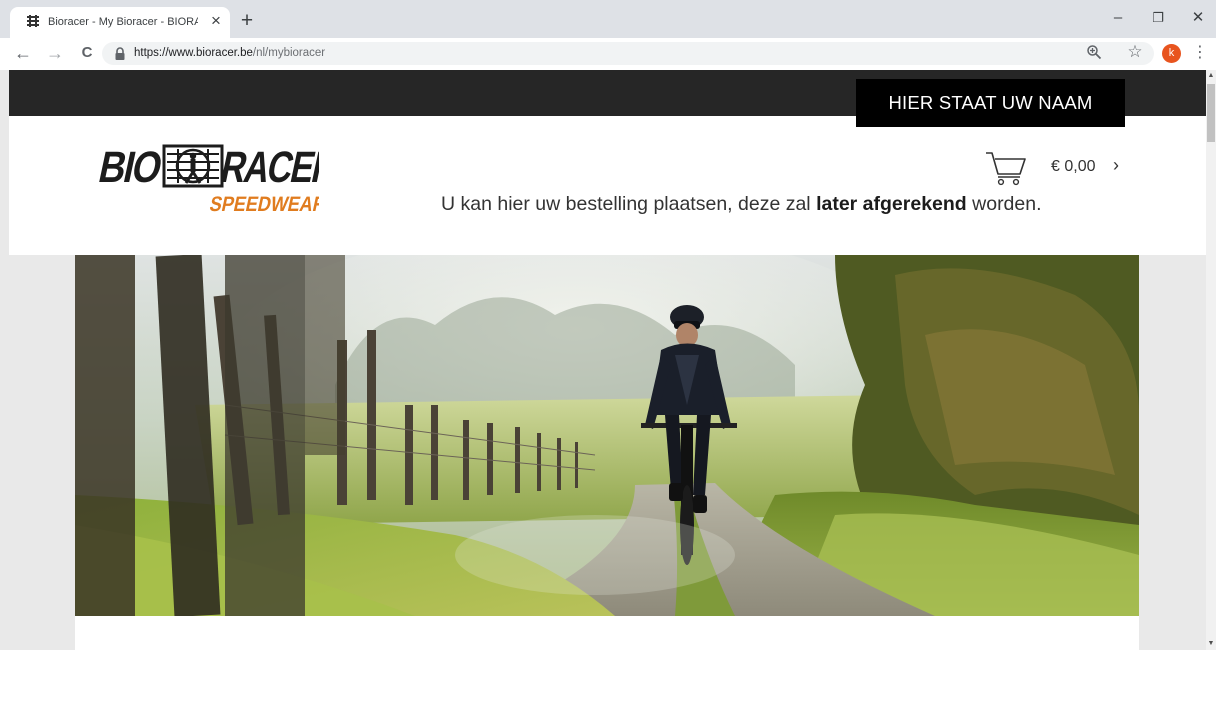 The width and height of the screenshot is (1216, 702). I want to click on notice-text-after: worden., so click(1004, 204).